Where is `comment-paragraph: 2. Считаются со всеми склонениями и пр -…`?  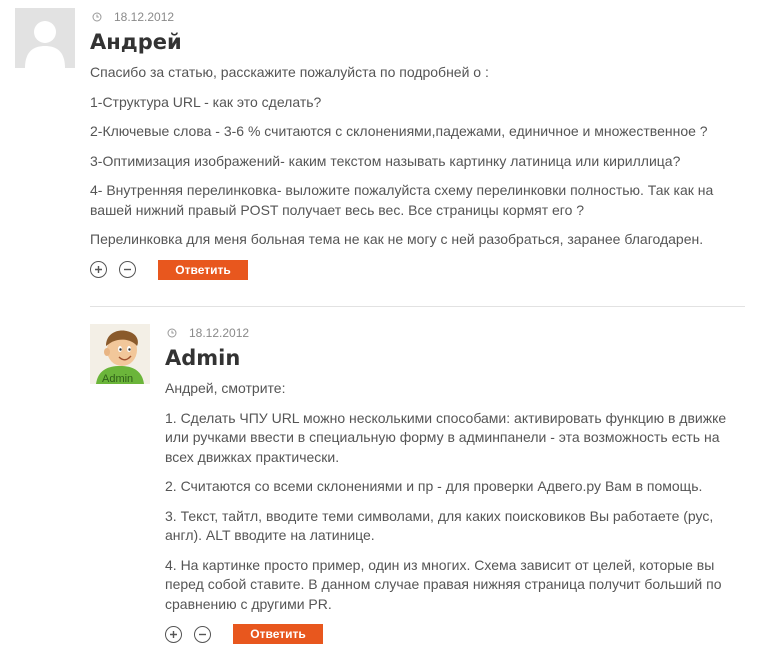
comment-paragraph: 2. Считаются со всеми склонениями и пр -… is located at coordinates (434, 486).